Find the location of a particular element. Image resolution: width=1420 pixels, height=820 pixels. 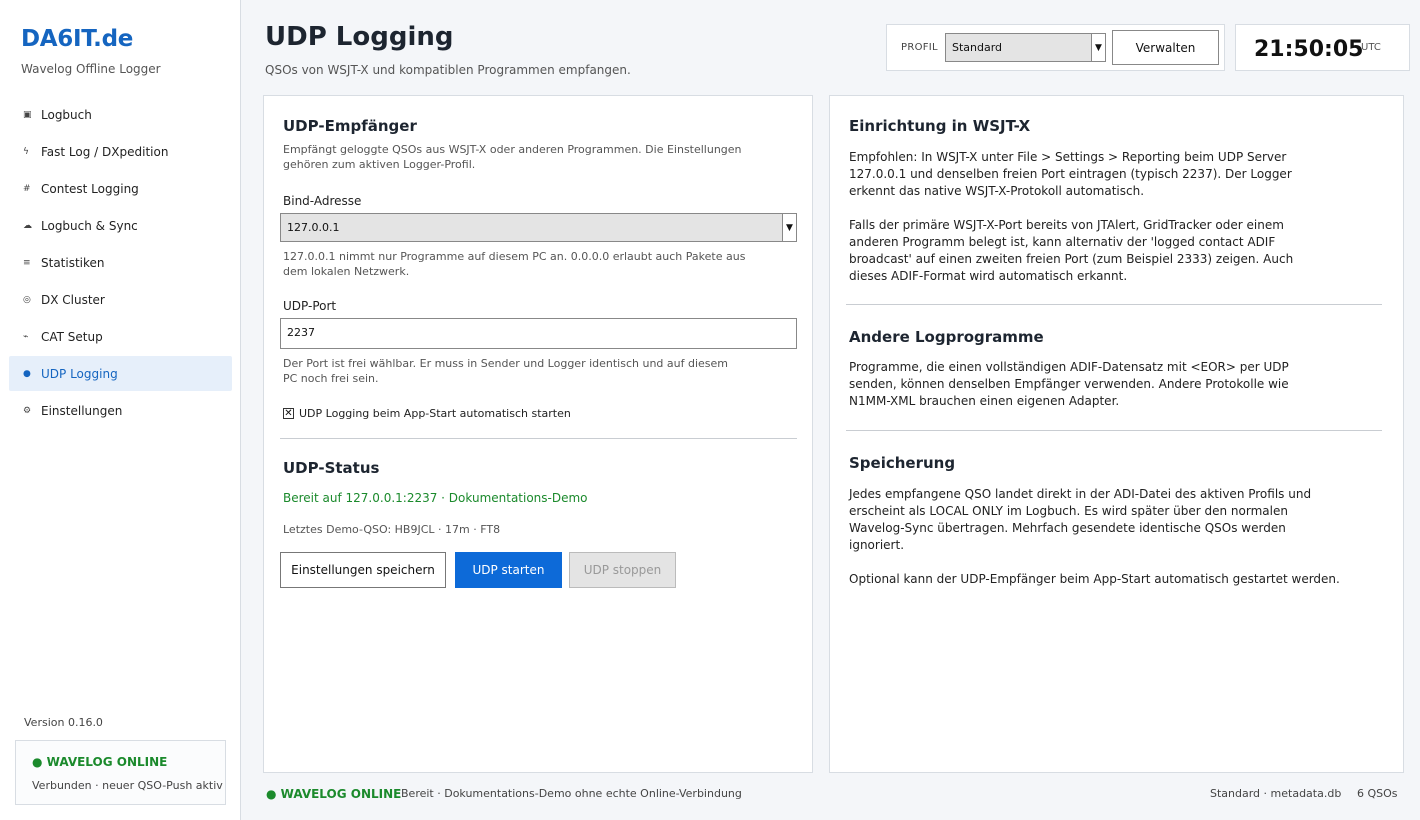

app-version: Version 0.16.0 is located at coordinates (63, 722).